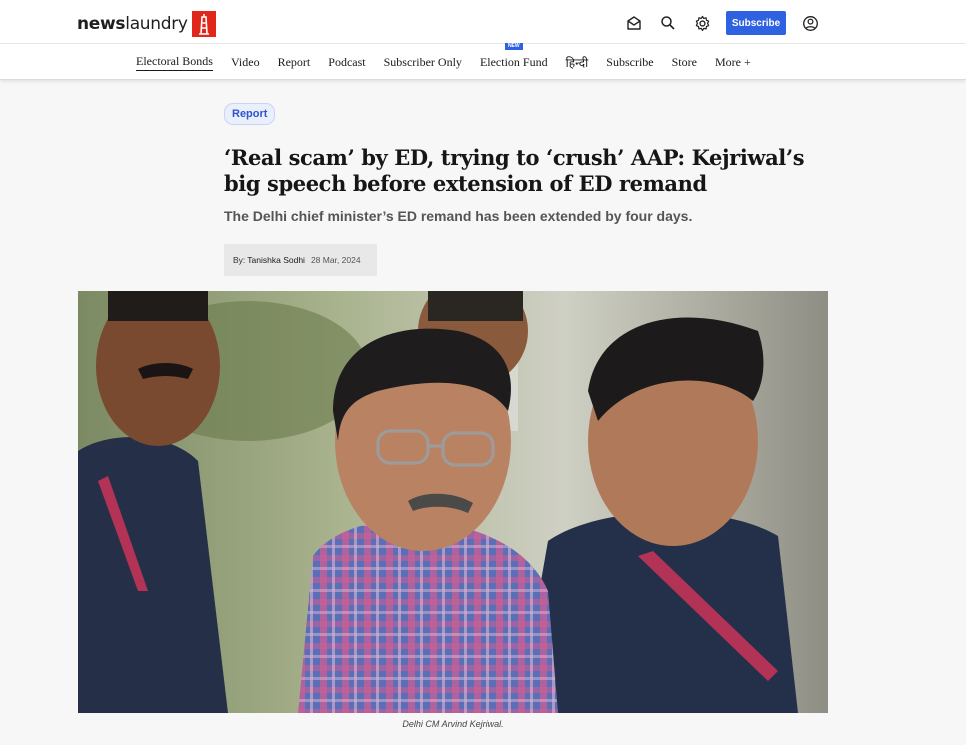 This screenshot has width=966, height=745. I want to click on byline: By: Tanishka Sodhi 28 Mar, 2024, so click(300, 260).